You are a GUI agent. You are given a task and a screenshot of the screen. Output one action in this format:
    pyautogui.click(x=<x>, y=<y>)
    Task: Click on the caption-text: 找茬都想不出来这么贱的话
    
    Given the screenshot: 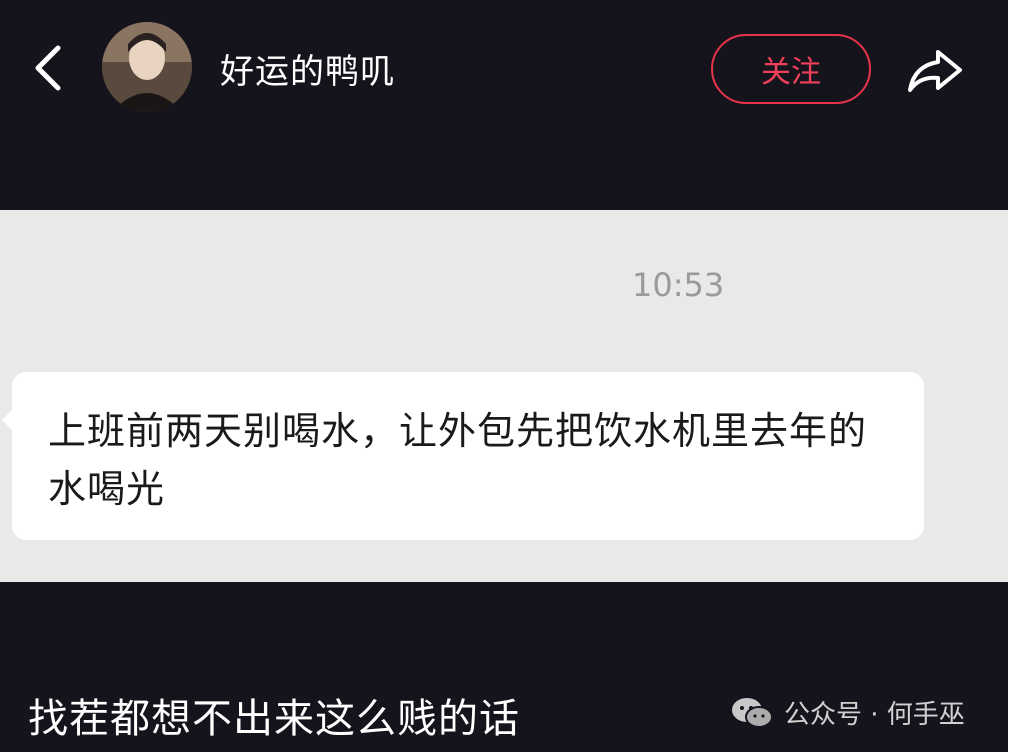 What is the action you would take?
    pyautogui.click(x=274, y=719)
    